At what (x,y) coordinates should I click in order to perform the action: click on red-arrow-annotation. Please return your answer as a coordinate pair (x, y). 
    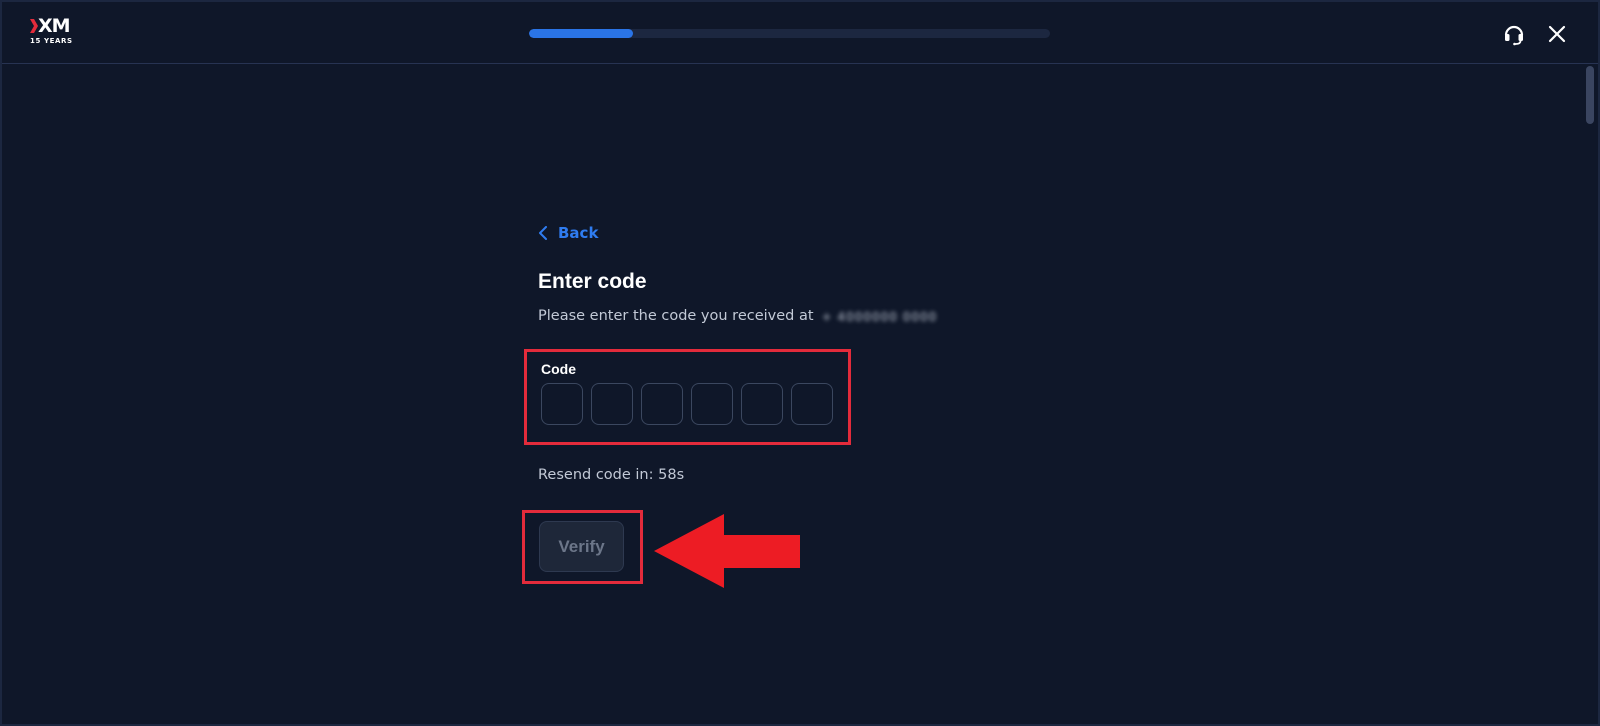
    Looking at the image, I should click on (727, 551).